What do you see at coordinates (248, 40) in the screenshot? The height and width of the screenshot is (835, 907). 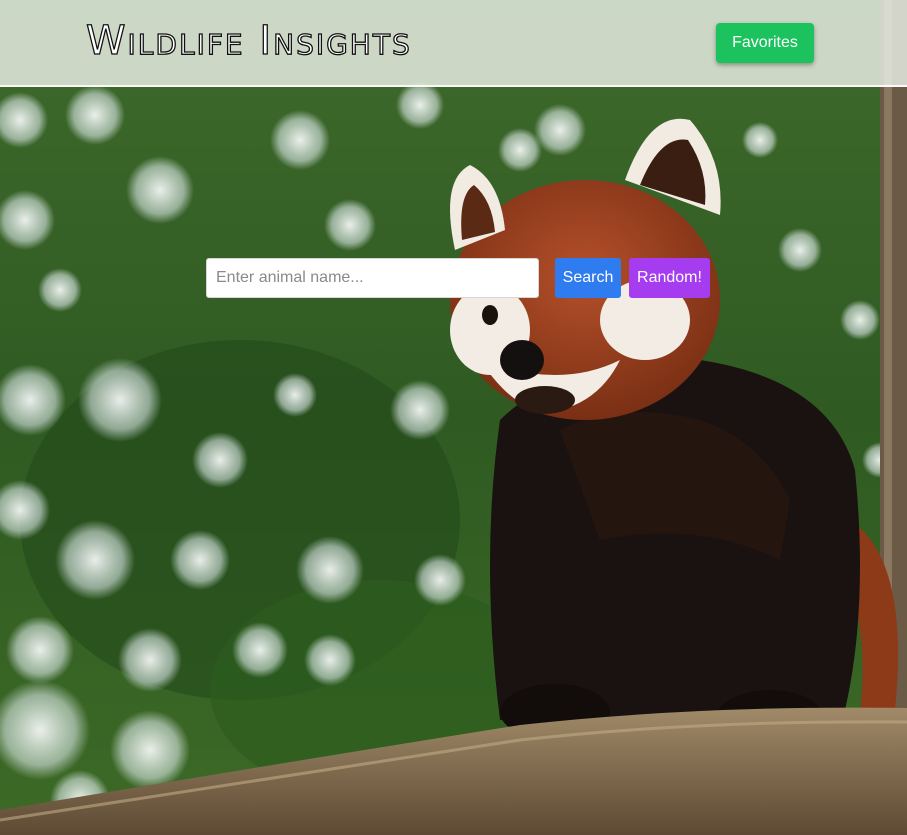 I see `site-logo: Wildlife Insights` at bounding box center [248, 40].